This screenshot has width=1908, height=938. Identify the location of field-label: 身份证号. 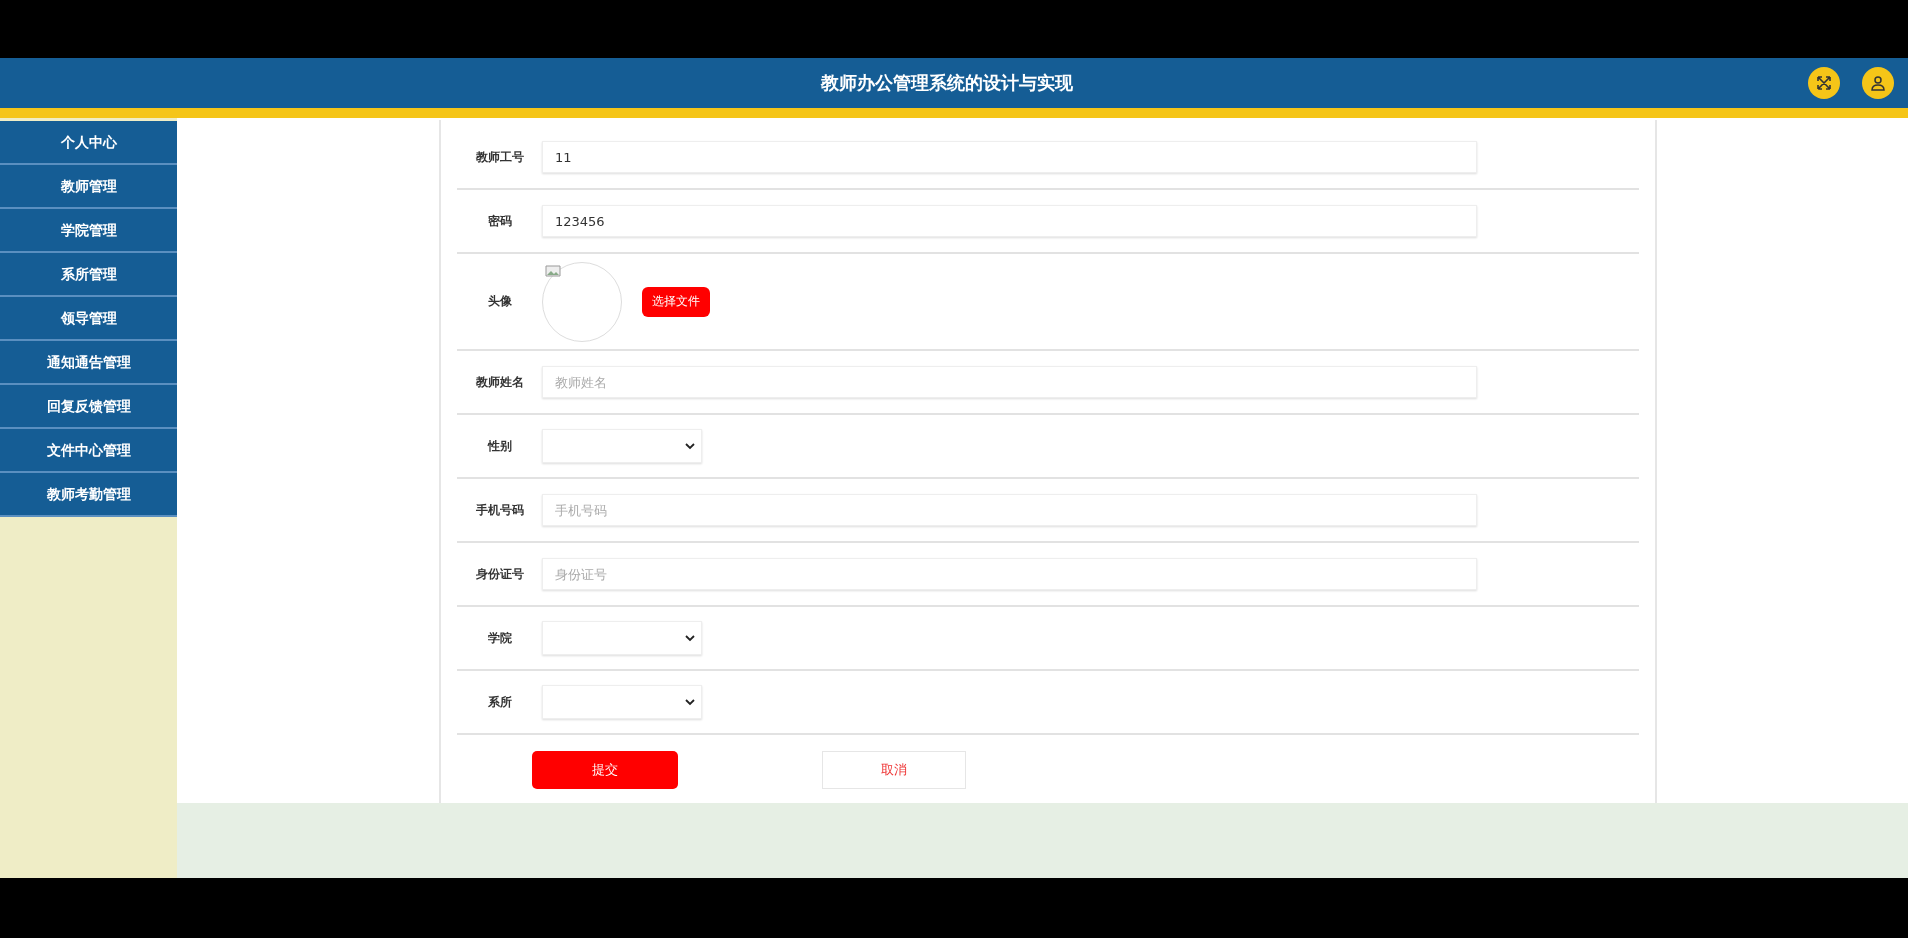
(499, 574).